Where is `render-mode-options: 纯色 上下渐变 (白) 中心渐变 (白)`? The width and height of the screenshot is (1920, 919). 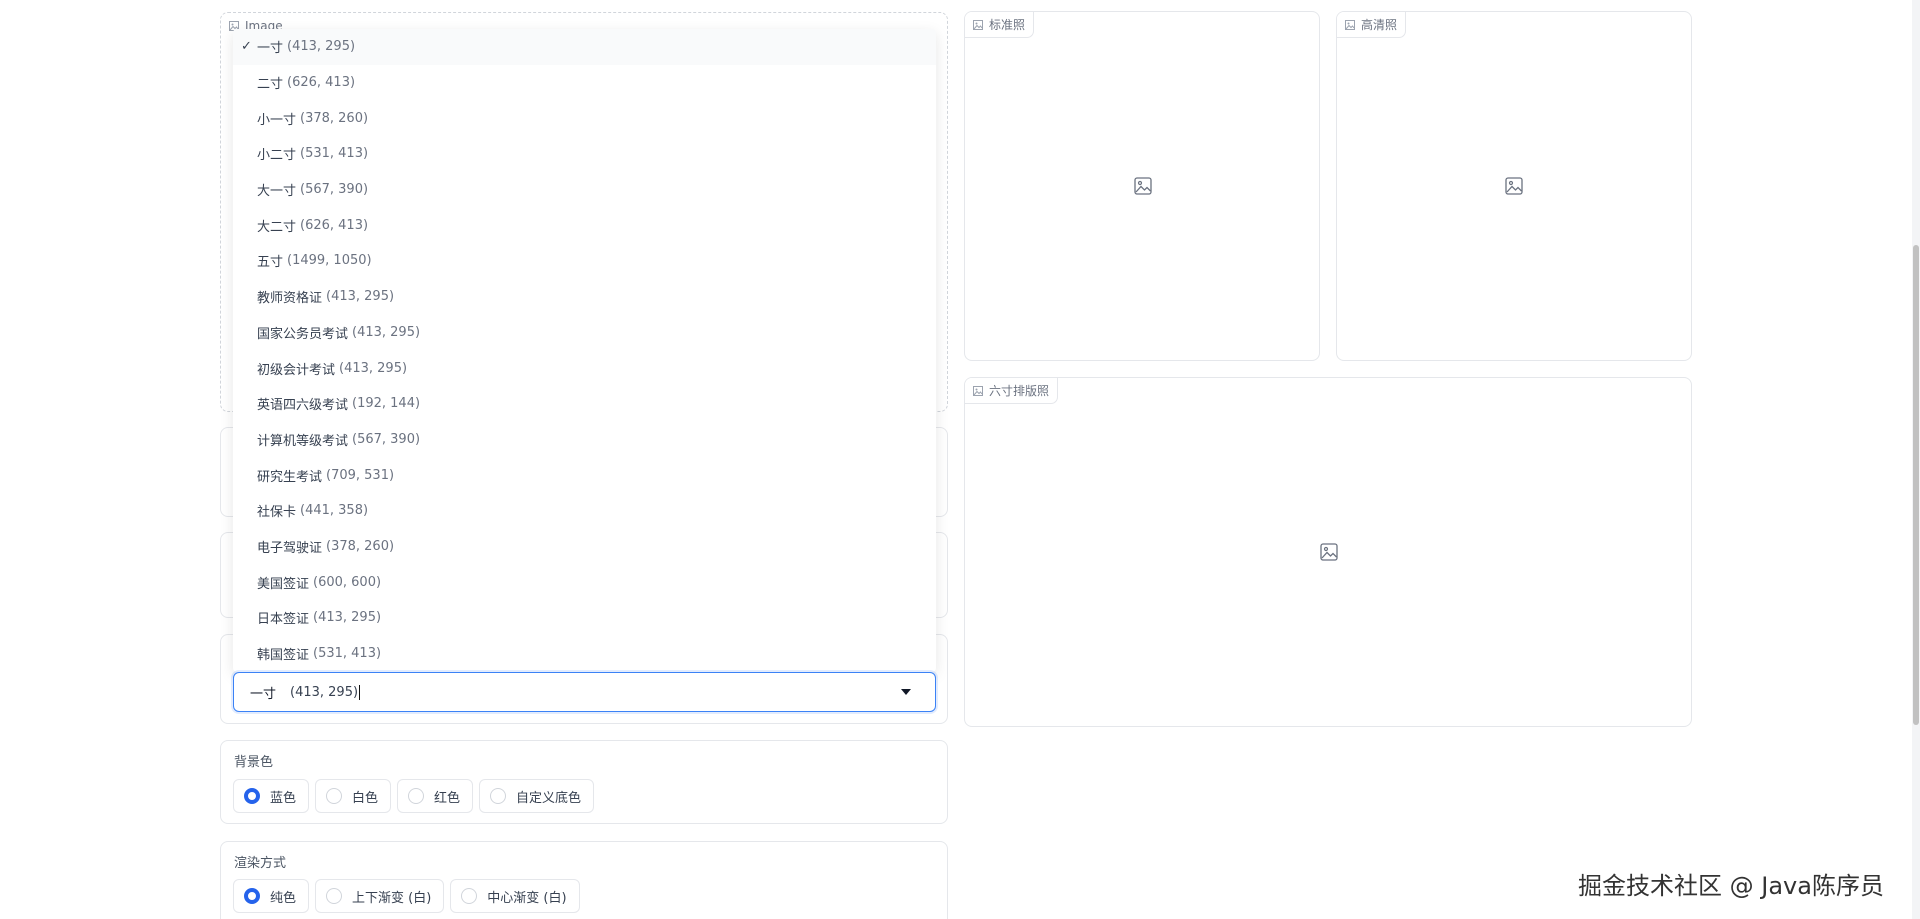
render-mode-options: 纯色 上下渐变 (白) 中心渐变 (白) is located at coordinates (406, 896).